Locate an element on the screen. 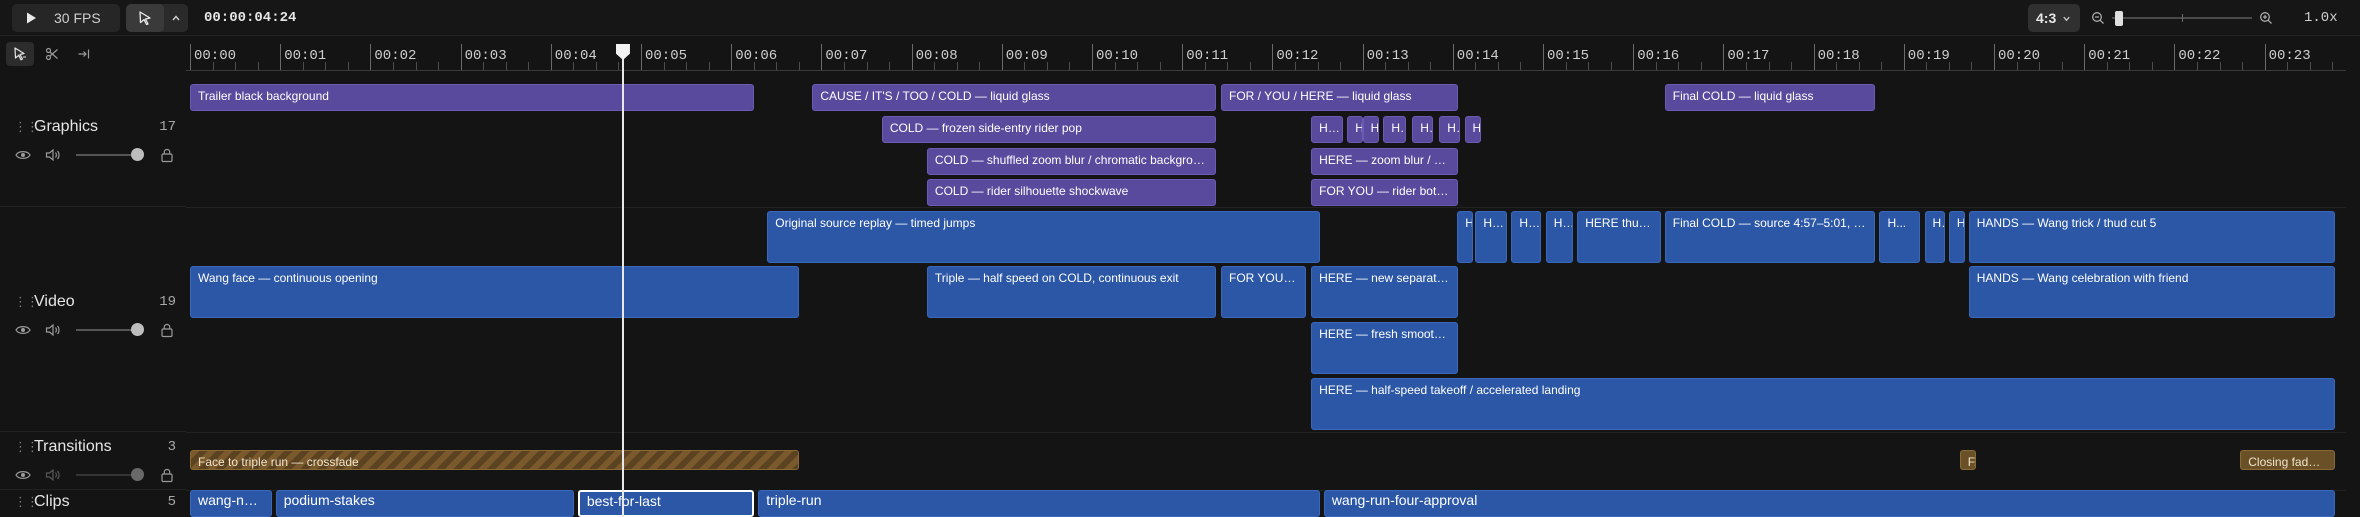 Image resolution: width=2360 pixels, height=517 pixels. clip-item: wang-run-four-approval is located at coordinates (1829, 503).